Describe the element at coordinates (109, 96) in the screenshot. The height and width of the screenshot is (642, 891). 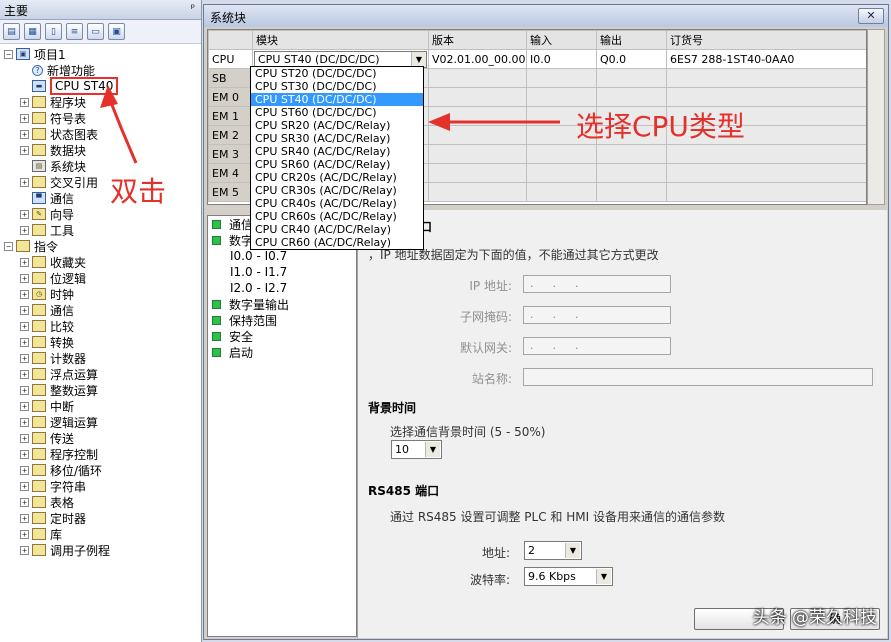
I see `arrow-head-double-click` at that location.